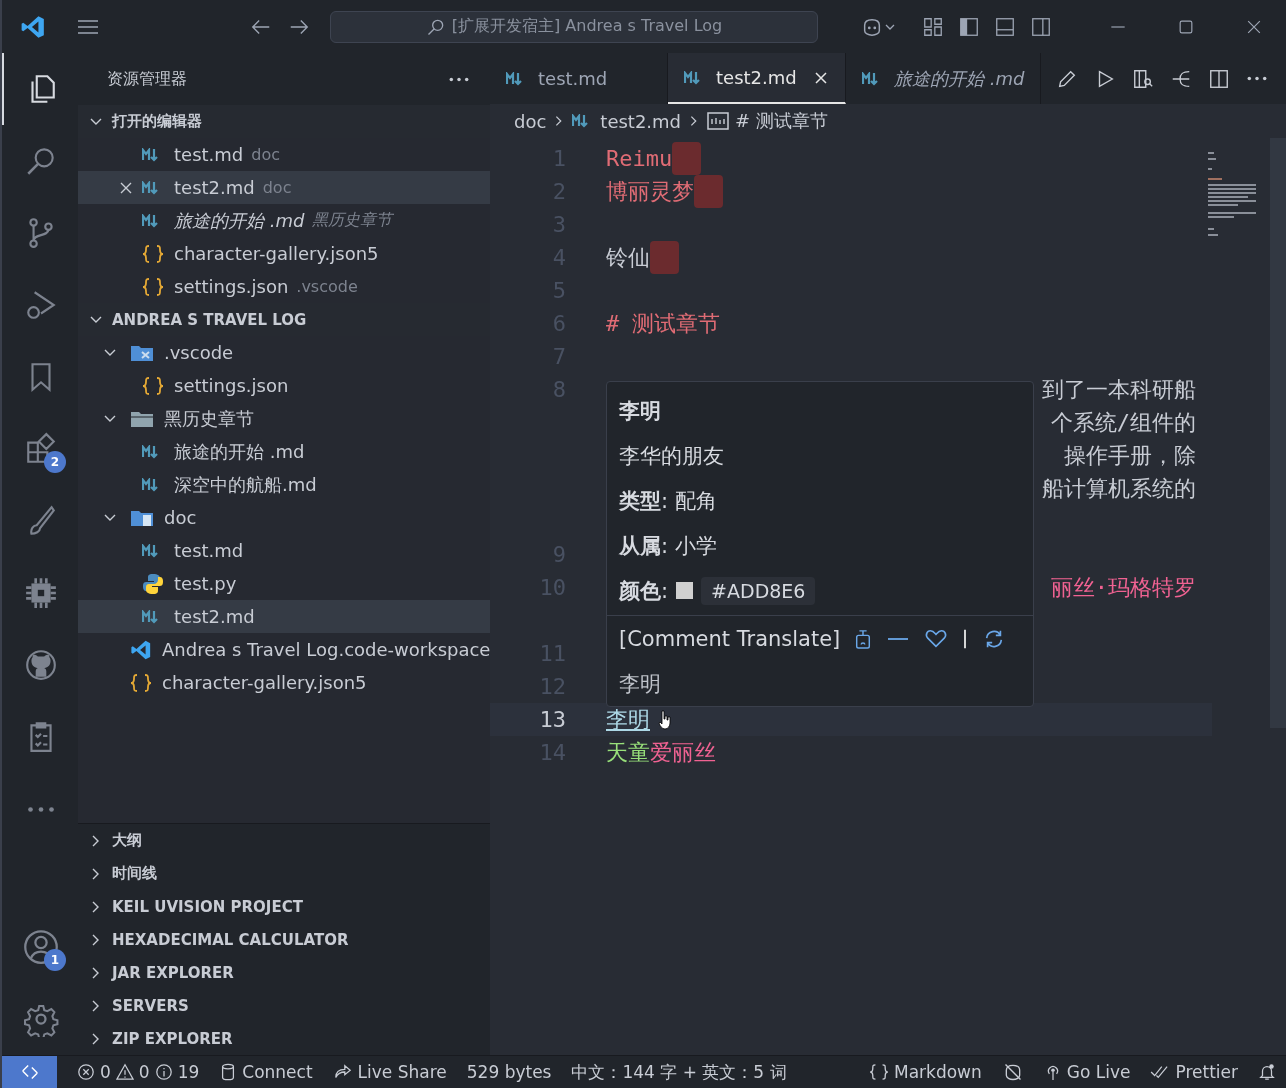  What do you see at coordinates (245, 484) in the screenshot?
I see `tree-item-name: 深空中的航船.md` at bounding box center [245, 484].